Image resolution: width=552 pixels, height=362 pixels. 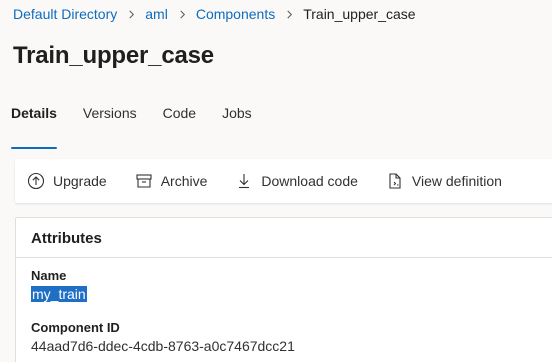 I want to click on archive-label: Archive, so click(x=184, y=181).